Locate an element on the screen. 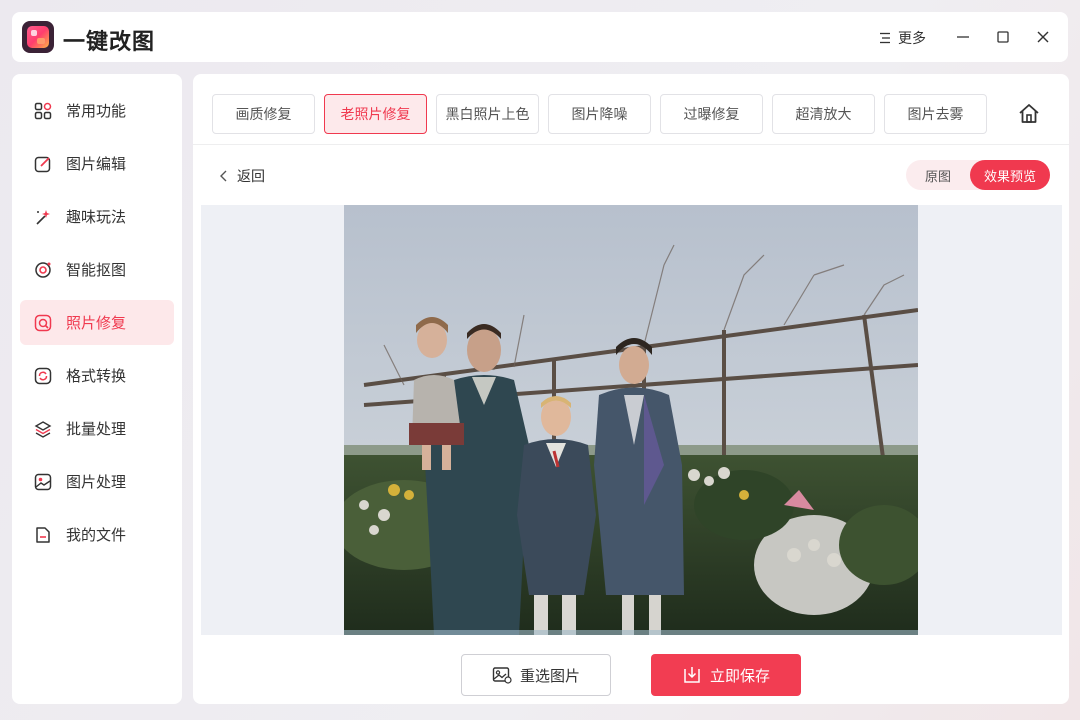 The image size is (1080, 720). divider is located at coordinates (631, 144).